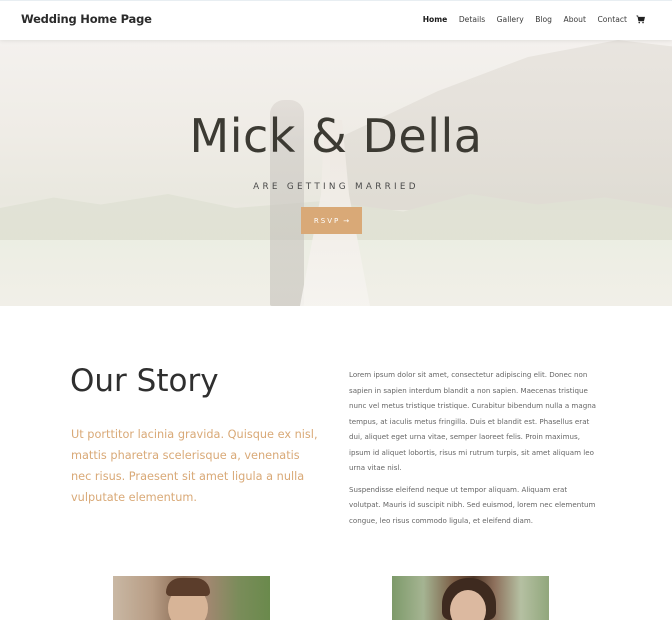 The image size is (672, 620). What do you see at coordinates (543, 19) in the screenshot?
I see `nav-blog: Blog` at bounding box center [543, 19].